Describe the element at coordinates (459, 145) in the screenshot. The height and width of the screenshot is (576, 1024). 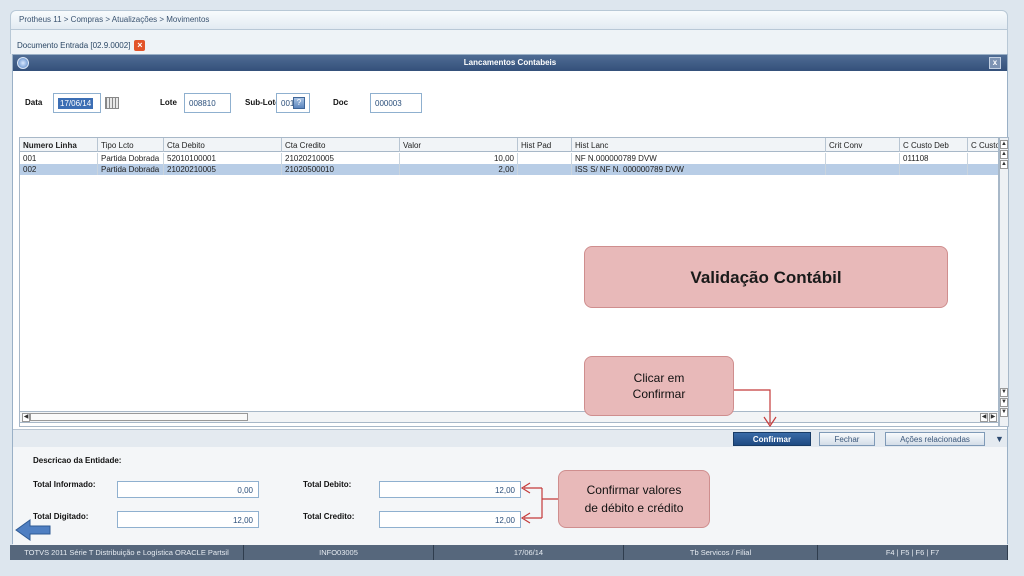
I see `column-header: Valor` at that location.